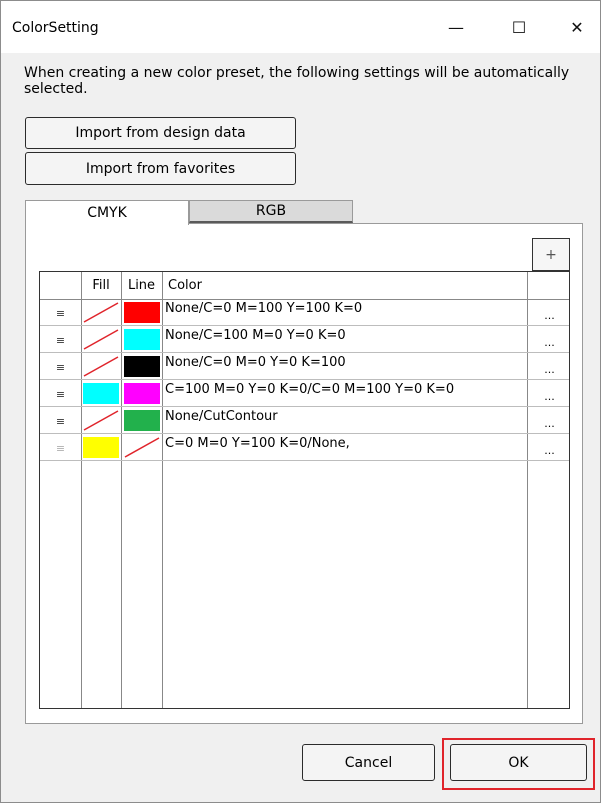  What do you see at coordinates (577, 27) in the screenshot?
I see `close-button: ✕` at bounding box center [577, 27].